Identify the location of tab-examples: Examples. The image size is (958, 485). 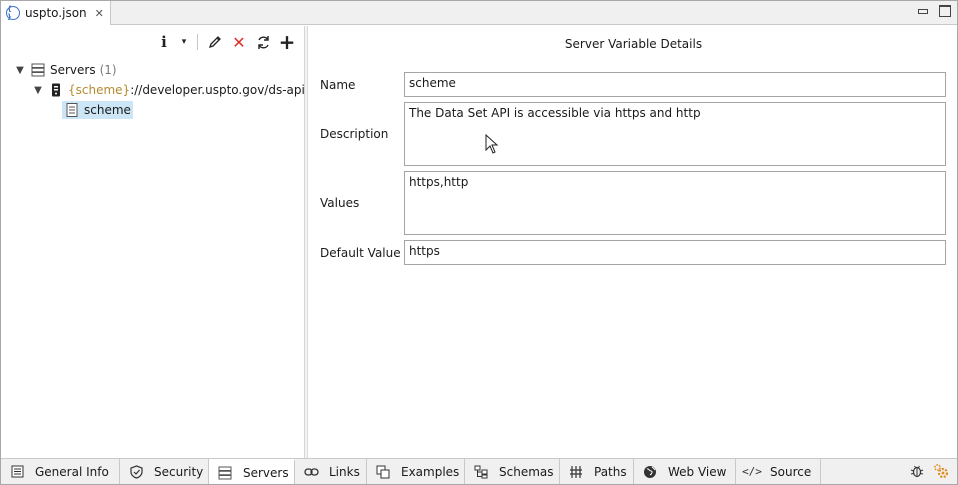
(416, 471).